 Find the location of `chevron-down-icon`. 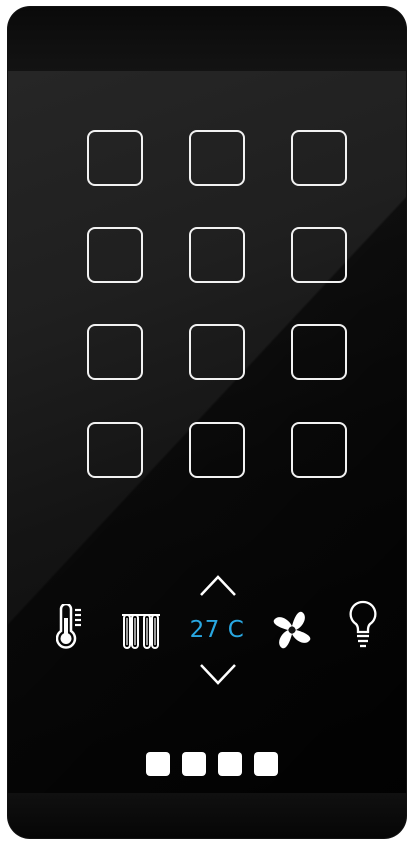

chevron-down-icon is located at coordinates (218, 675).